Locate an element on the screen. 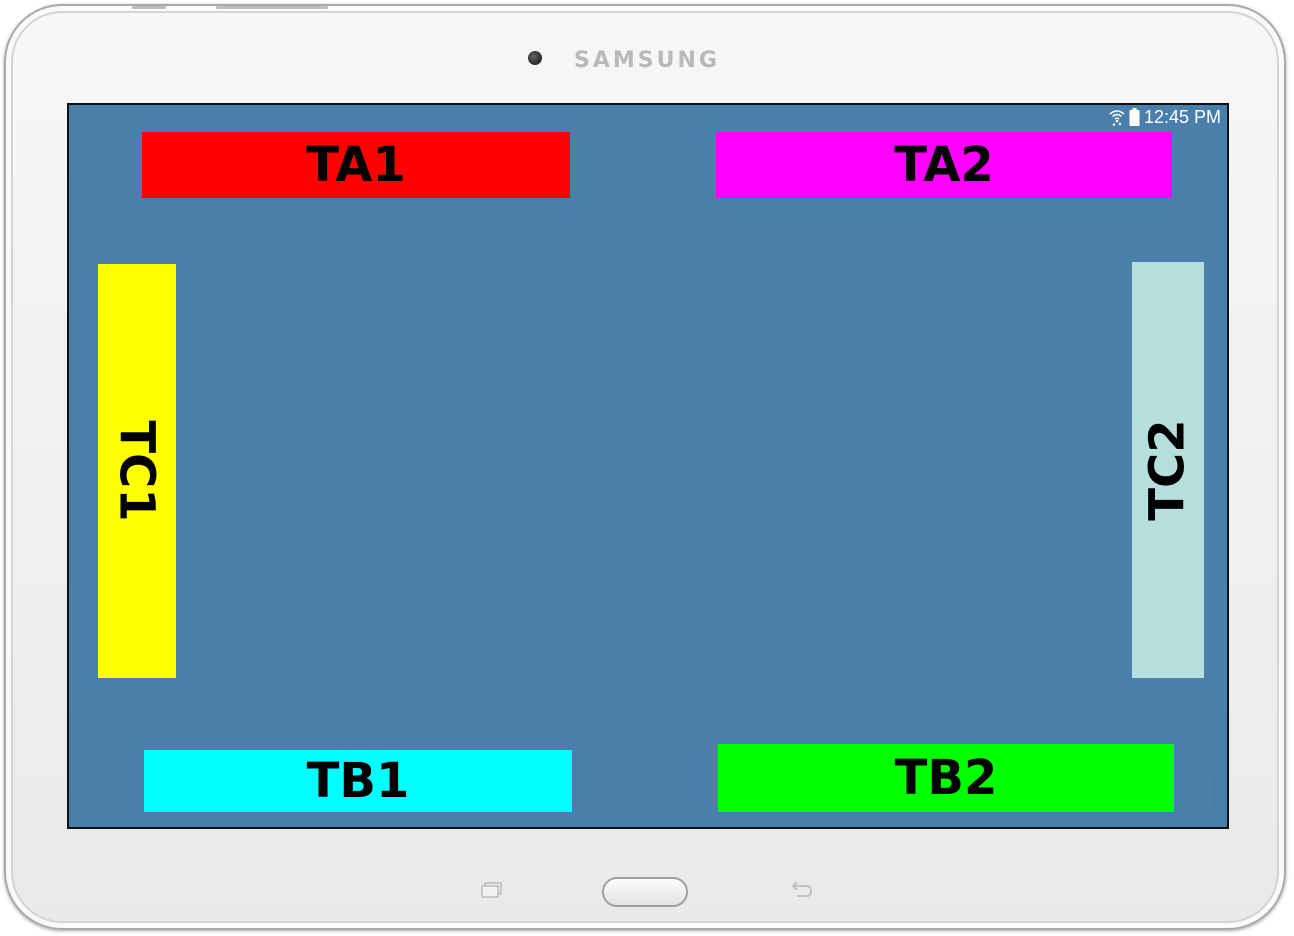  block-tb1-label: TB1 is located at coordinates (358, 781).